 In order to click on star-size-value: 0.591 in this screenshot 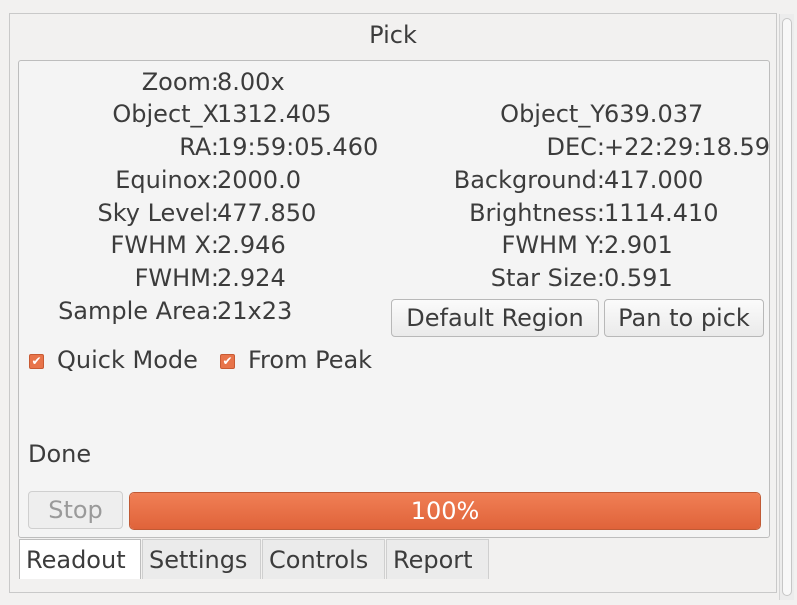, I will do `click(638, 278)`.